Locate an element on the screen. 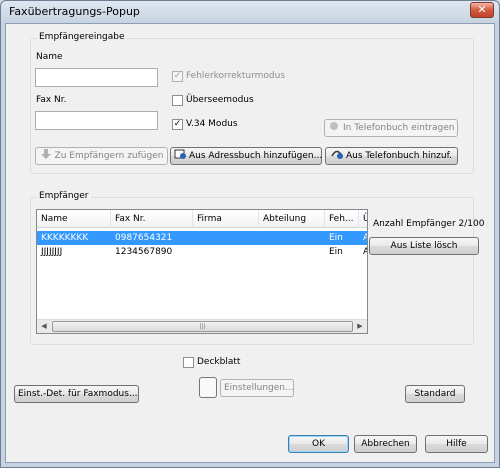 The width and height of the screenshot is (500, 468). title-bar: Faxübertragungs-Popup ✕ is located at coordinates (250, 12).